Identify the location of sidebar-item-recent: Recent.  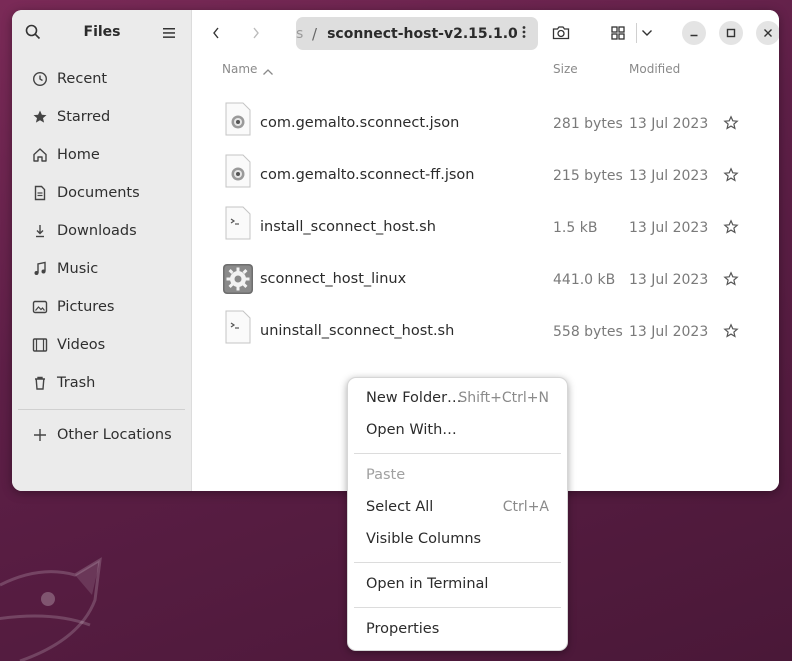
(101, 79).